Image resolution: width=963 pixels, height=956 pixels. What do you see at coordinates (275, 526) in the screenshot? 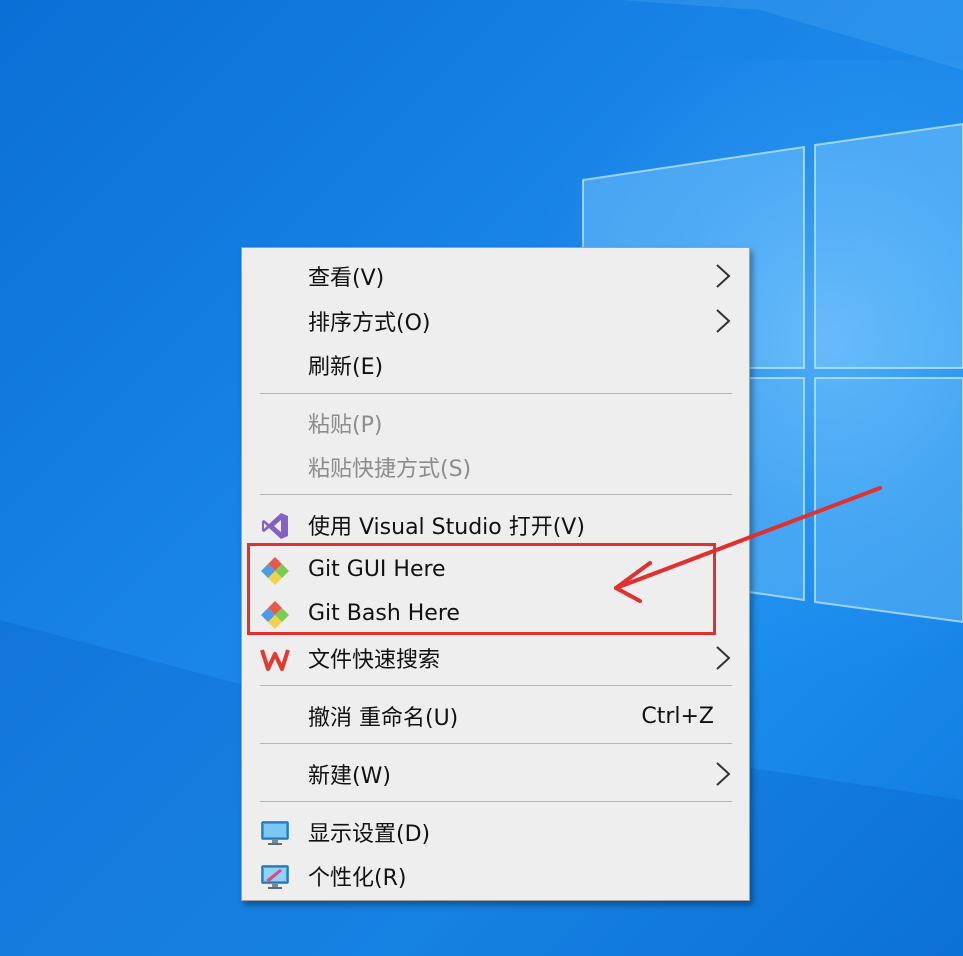
I see `visual-studio-icon` at bounding box center [275, 526].